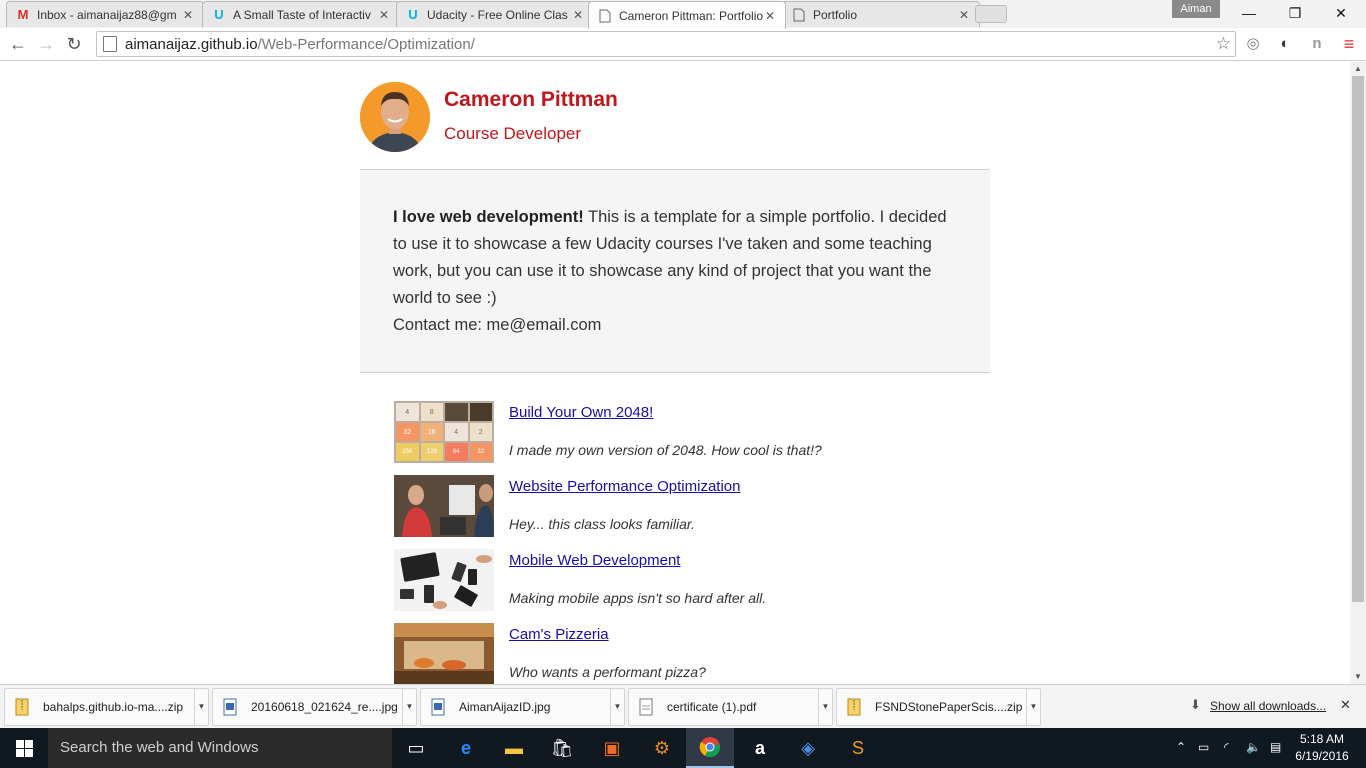 The width and height of the screenshot is (1366, 768). What do you see at coordinates (1285, 44) in the screenshot?
I see `extension-icon: ◐` at bounding box center [1285, 44].